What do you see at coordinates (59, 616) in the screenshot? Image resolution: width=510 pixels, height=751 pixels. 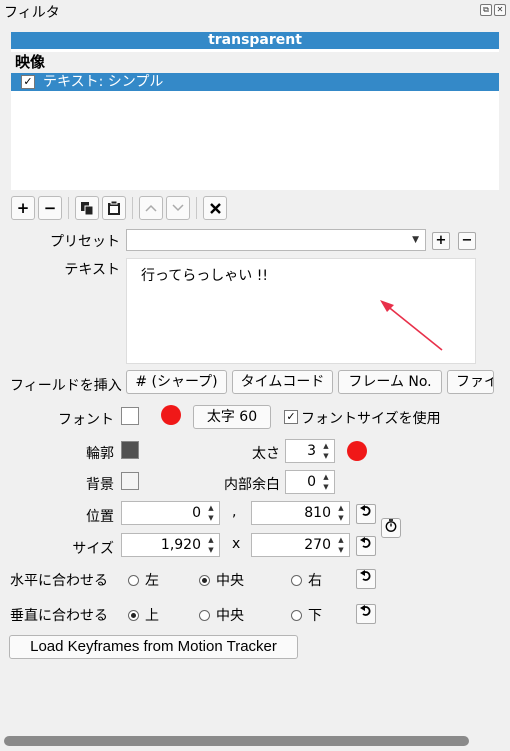 I see `valign-label: 垂直に合わせる` at bounding box center [59, 616].